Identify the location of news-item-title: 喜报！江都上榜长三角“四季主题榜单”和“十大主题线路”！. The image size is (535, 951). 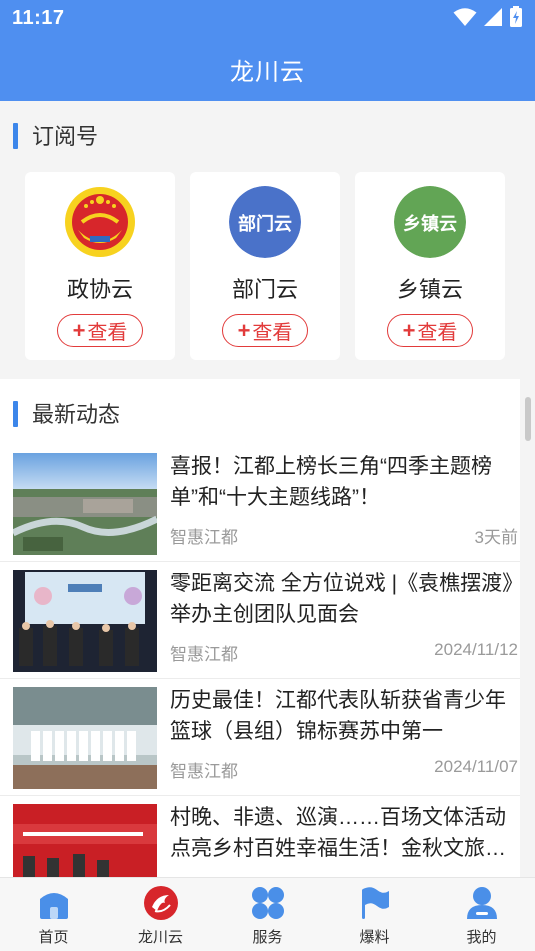
(331, 482).